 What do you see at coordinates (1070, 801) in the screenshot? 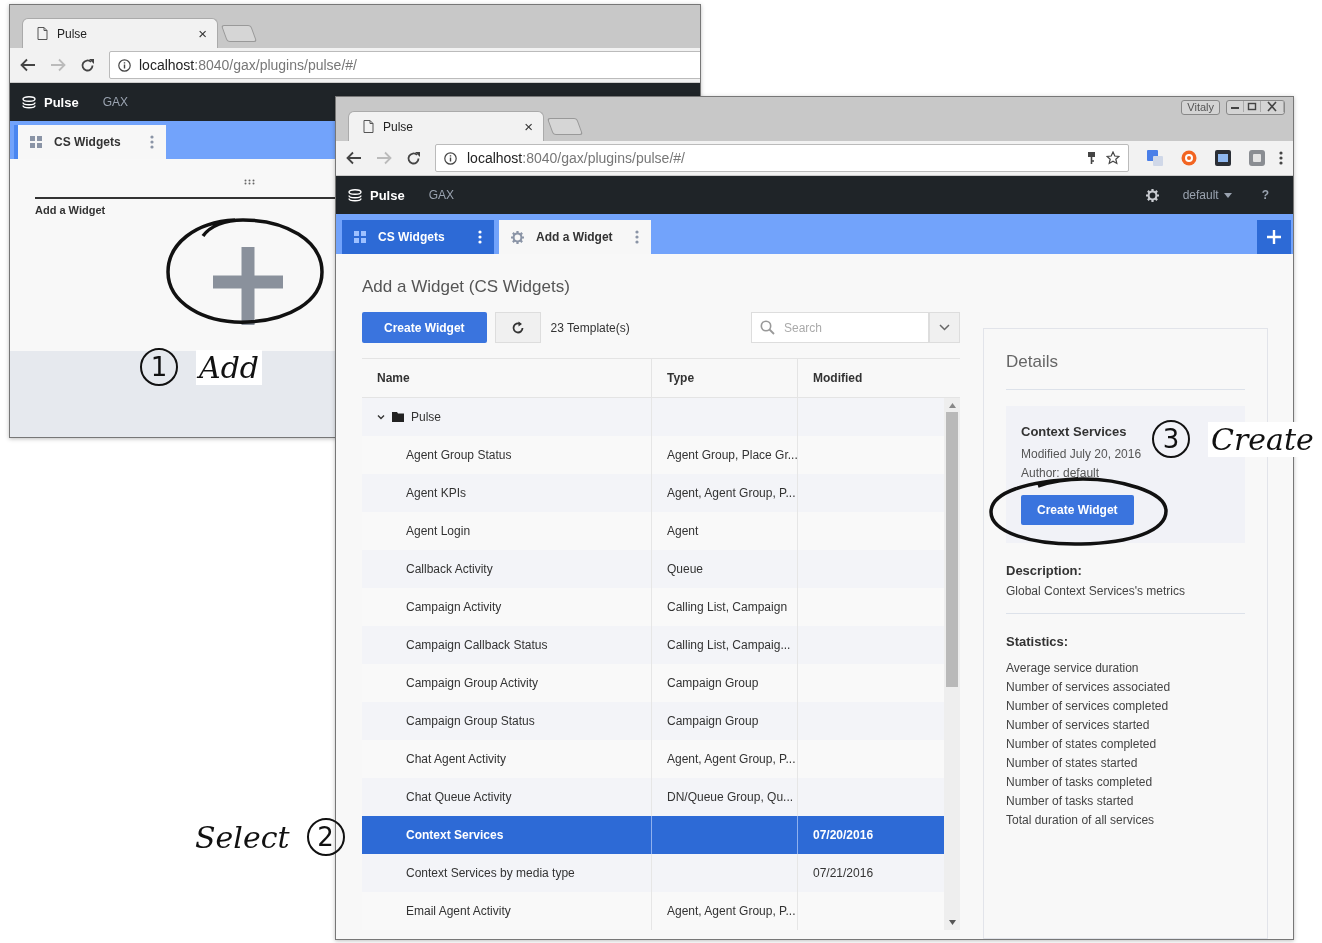
I see `statistic-item: Number of tasks started` at bounding box center [1070, 801].